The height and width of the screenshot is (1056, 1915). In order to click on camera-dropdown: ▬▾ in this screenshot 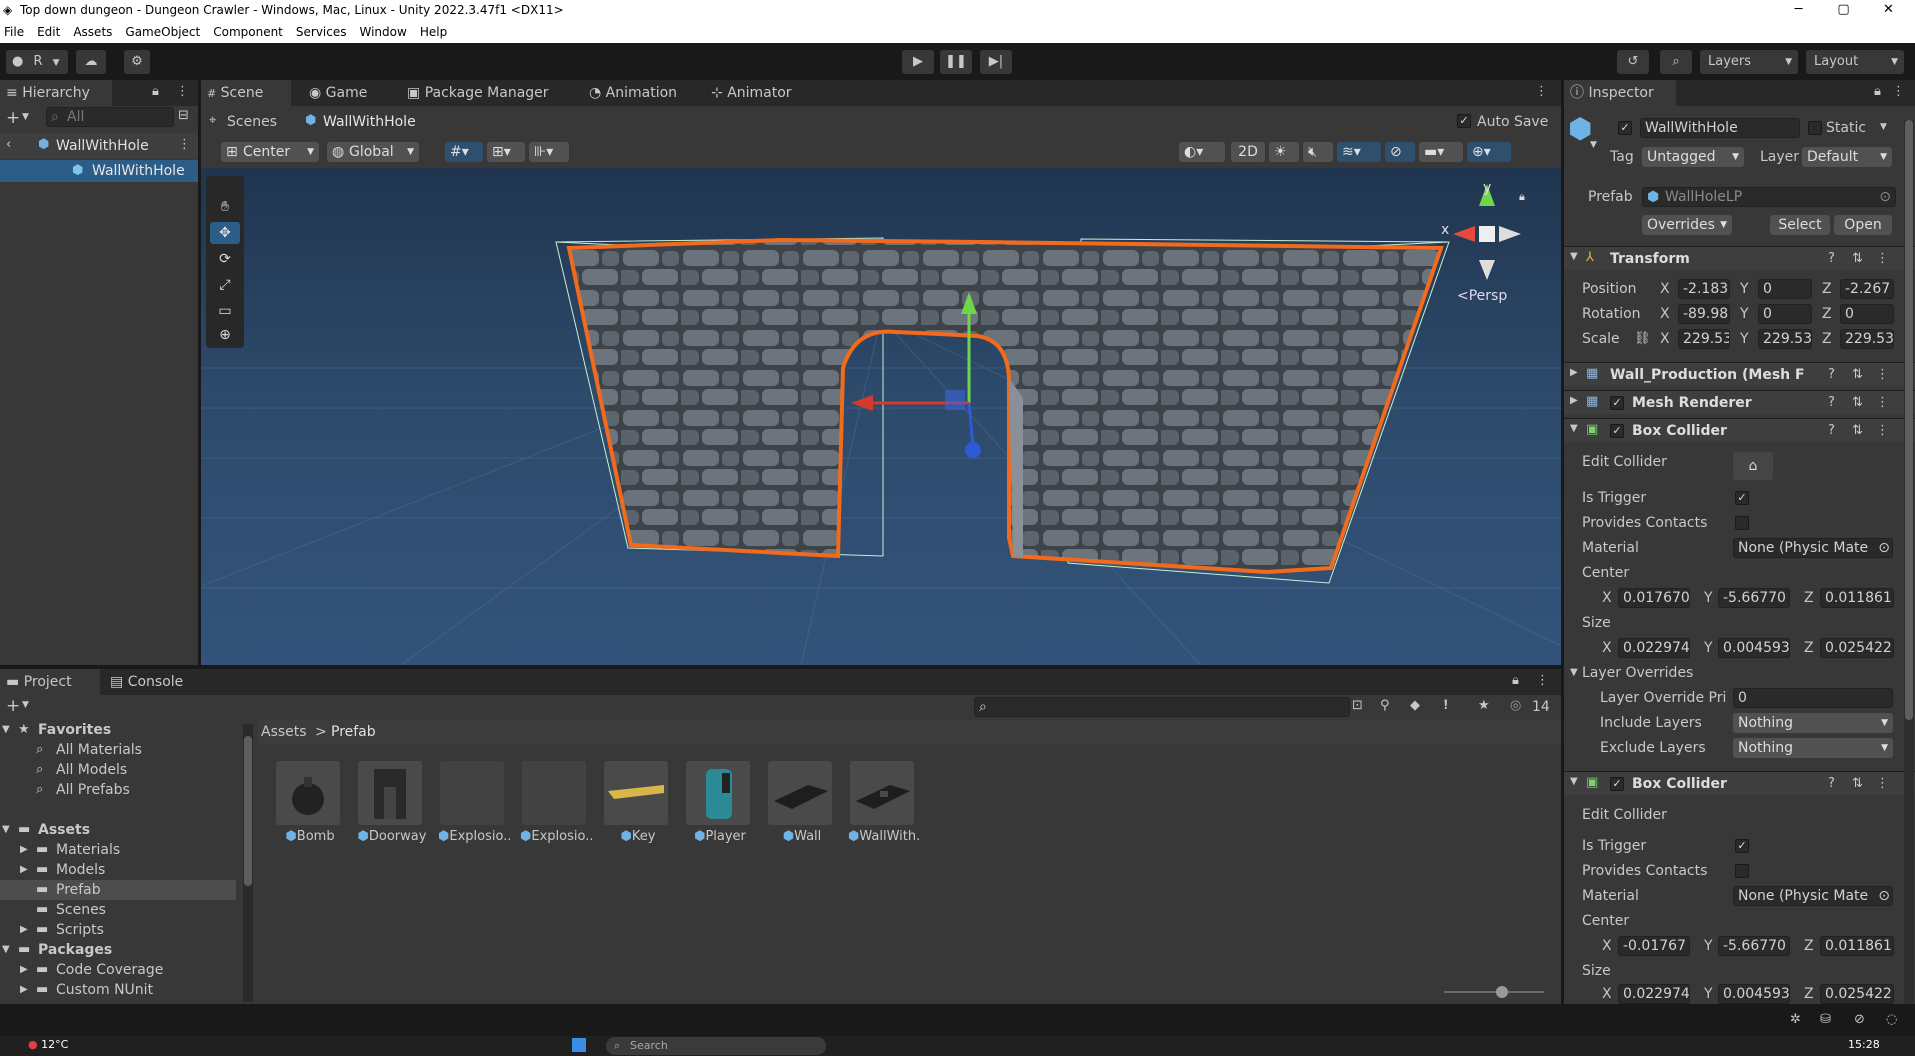, I will do `click(1441, 152)`.